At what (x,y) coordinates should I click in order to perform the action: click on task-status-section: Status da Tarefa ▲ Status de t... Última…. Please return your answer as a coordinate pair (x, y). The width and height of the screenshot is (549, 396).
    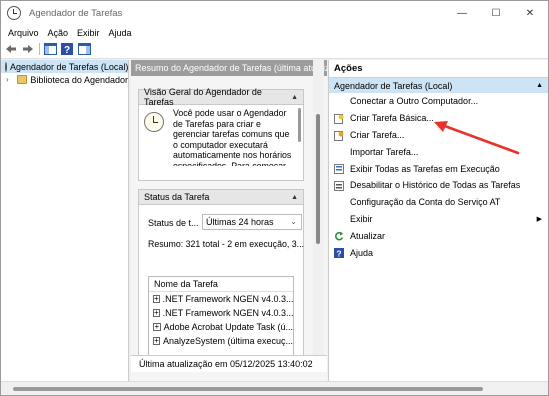
    Looking at the image, I should click on (221, 279).